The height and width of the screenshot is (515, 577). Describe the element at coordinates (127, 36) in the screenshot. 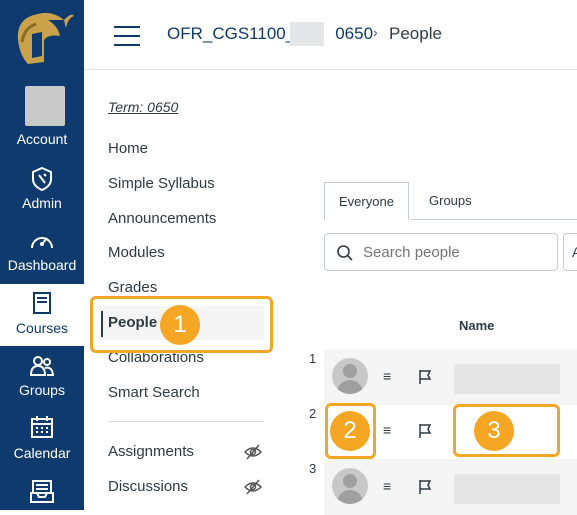

I see `hamburger-menu-icon` at that location.